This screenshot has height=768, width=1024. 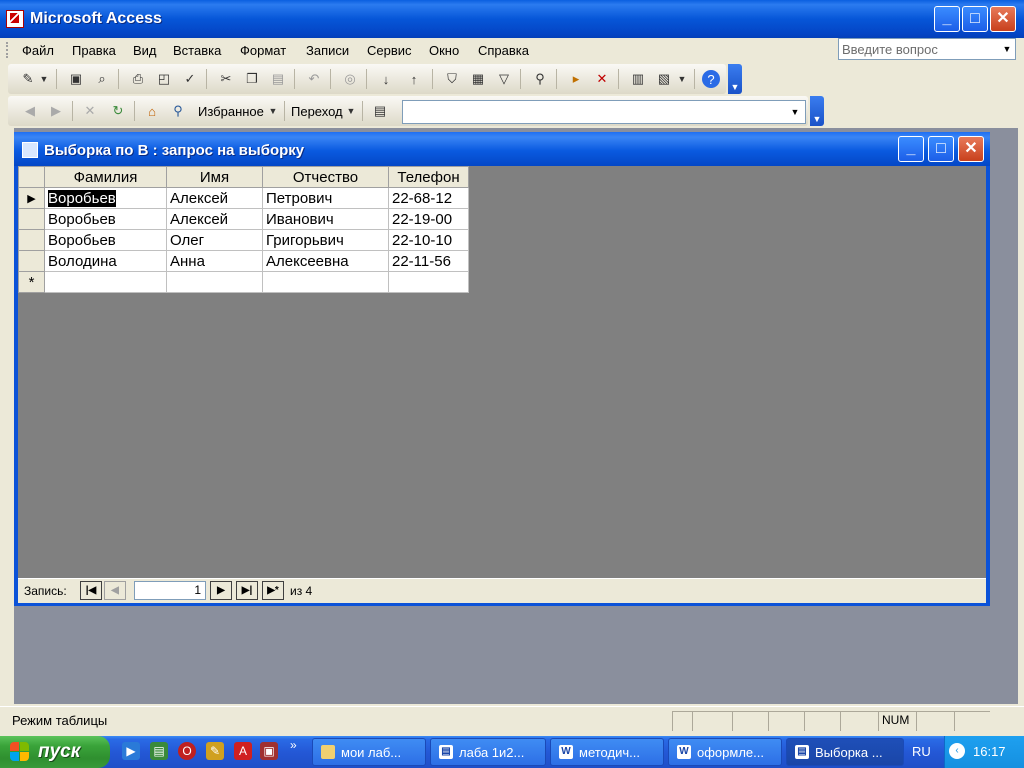 I want to click on new-object-icon: ▧, so click(x=664, y=79).